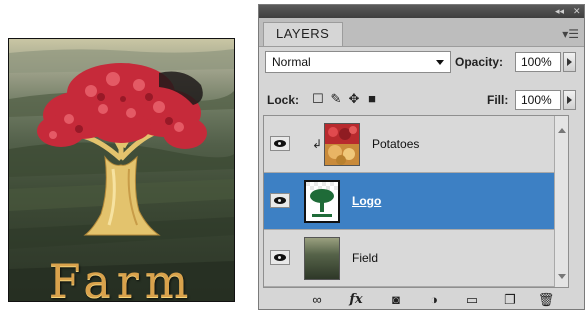 Image resolution: width=587 pixels, height=314 pixels. I want to click on new-layer-icon: ❐, so click(510, 300).